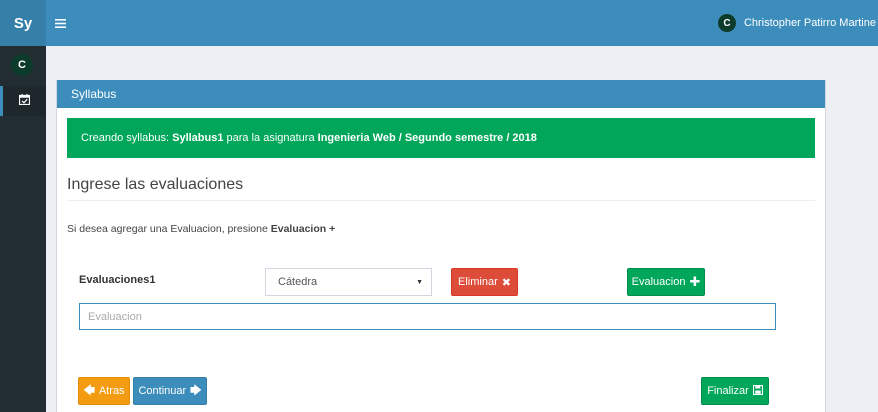 This screenshot has height=412, width=878. Describe the element at coordinates (757, 391) in the screenshot. I see `save-icon` at that location.